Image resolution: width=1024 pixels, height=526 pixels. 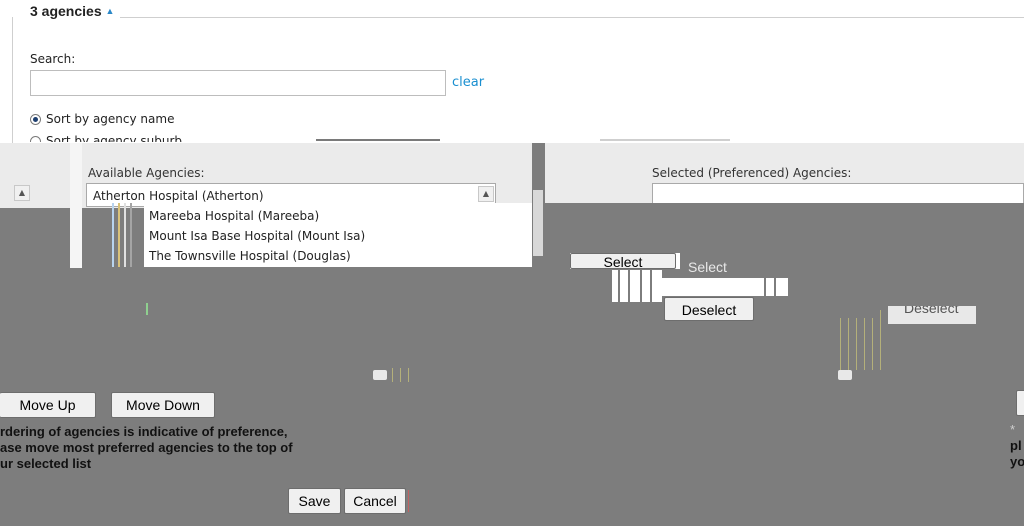 I want to click on list-item: Mareeba Hospital (Mareeba), so click(x=234, y=216).